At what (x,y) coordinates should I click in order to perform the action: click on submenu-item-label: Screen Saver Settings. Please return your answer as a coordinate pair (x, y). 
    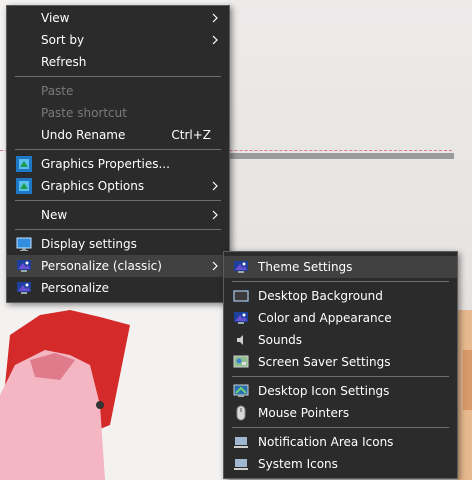
    Looking at the image, I should click on (324, 362).